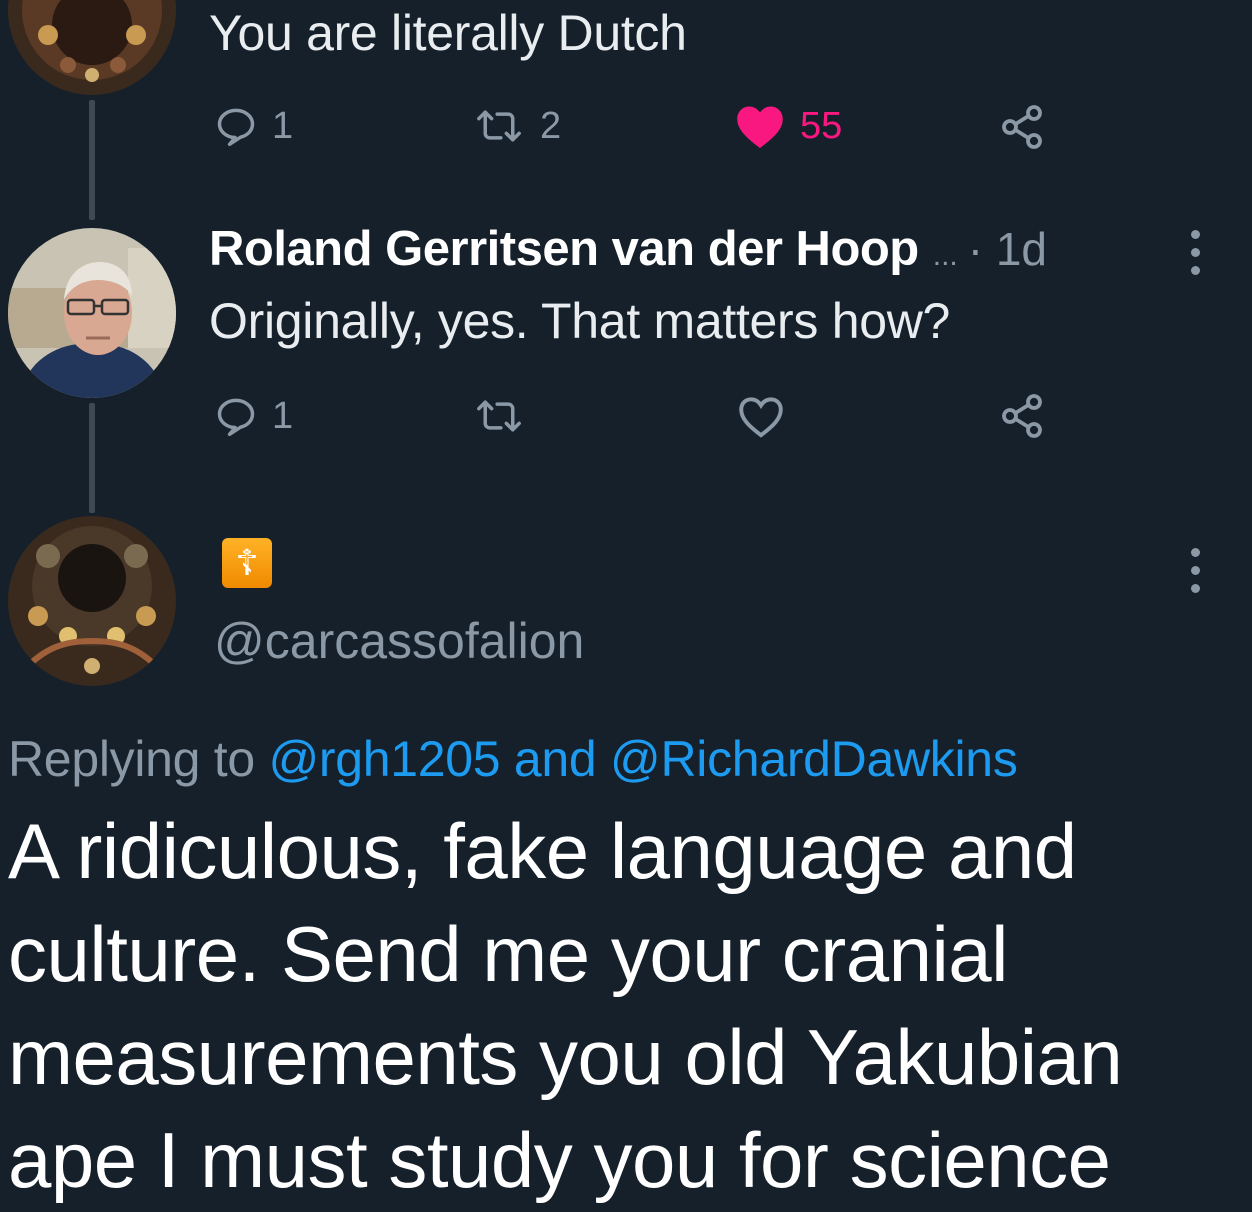  I want to click on orthodox-cross-emoji: ☦, so click(247, 563).